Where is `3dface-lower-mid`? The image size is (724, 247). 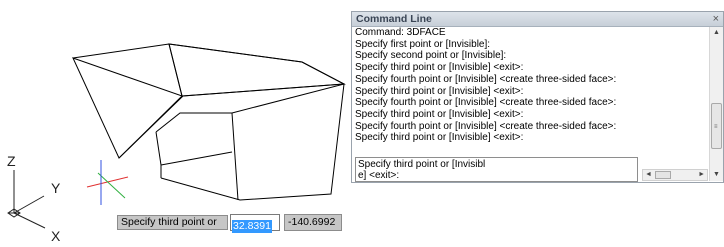
3dface-lower-mid is located at coordinates (196, 158).